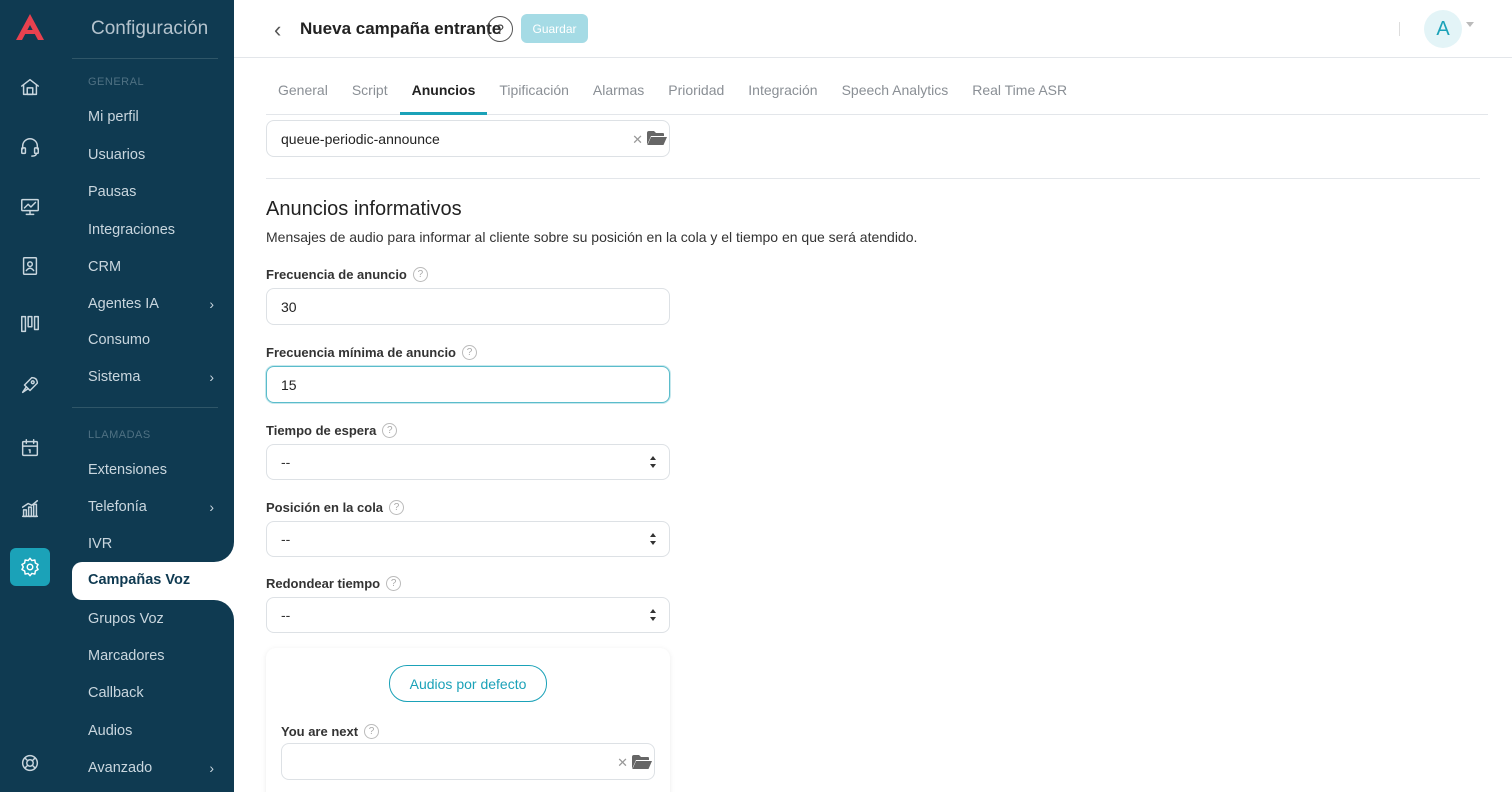  I want to click on section-divider, so click(873, 178).